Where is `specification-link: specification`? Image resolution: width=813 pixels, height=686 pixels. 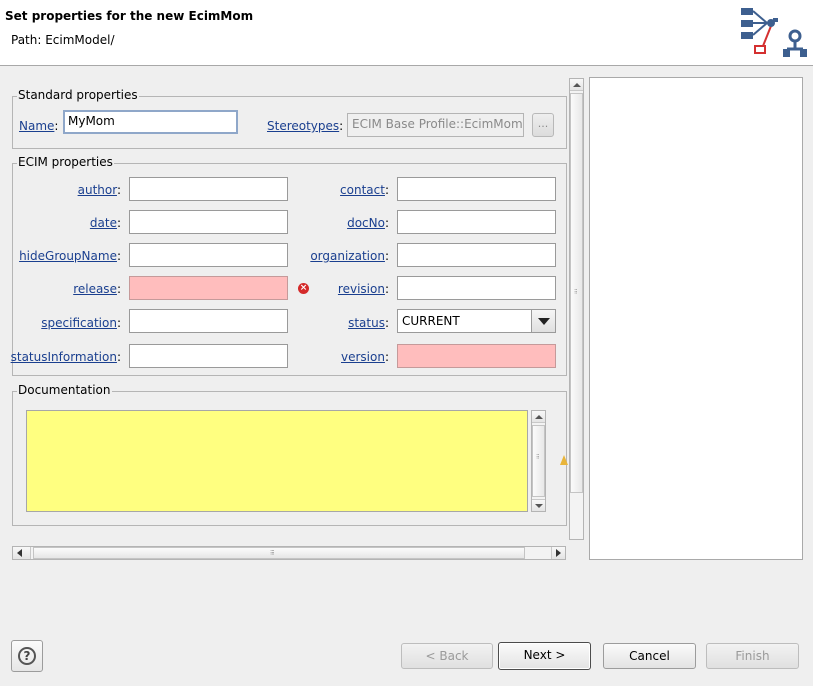 specification-link: specification is located at coordinates (79, 323).